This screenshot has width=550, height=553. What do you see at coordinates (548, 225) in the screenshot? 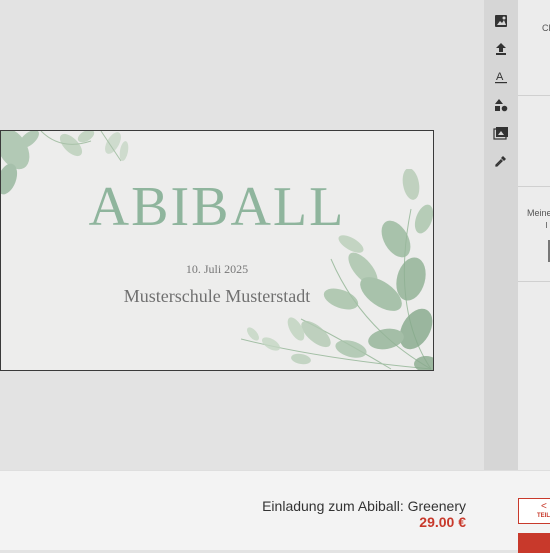
I see `side-panel-control-edge` at bounding box center [548, 225].